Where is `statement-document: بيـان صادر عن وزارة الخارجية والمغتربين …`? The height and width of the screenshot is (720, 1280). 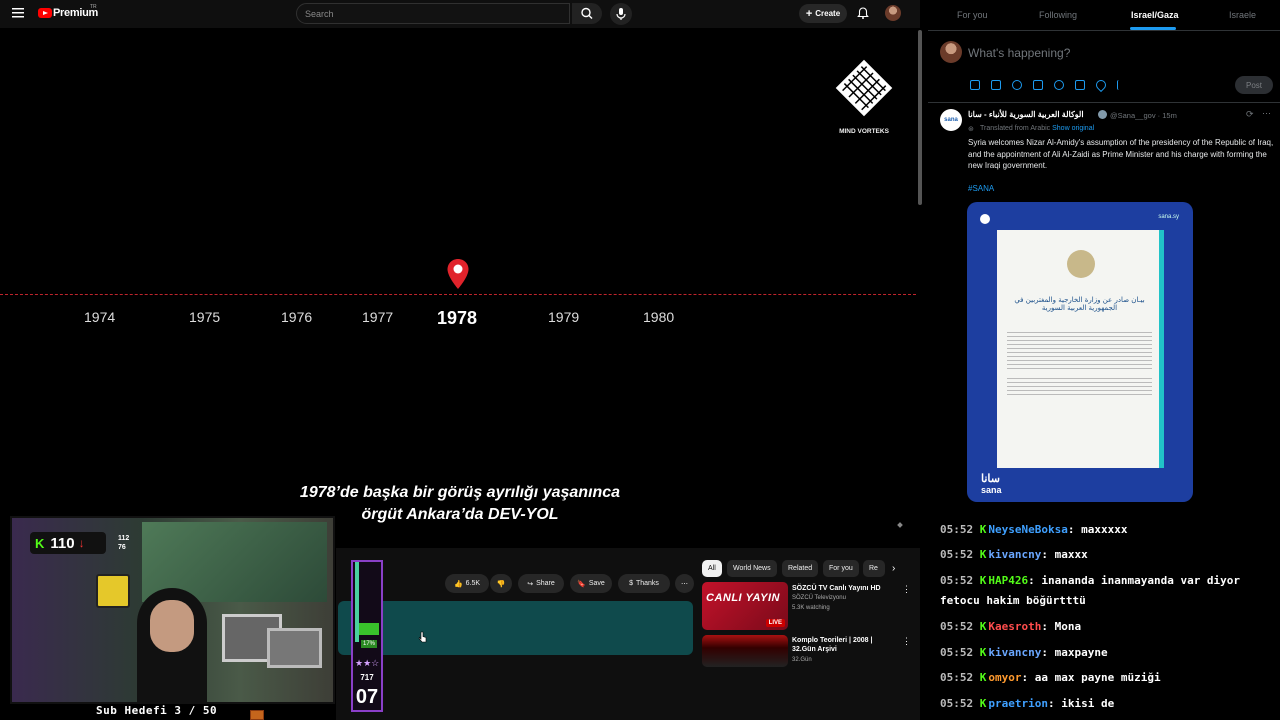
statement-document: بيـان صادر عن وزارة الخارجية والمغتربين … is located at coordinates (1080, 349).